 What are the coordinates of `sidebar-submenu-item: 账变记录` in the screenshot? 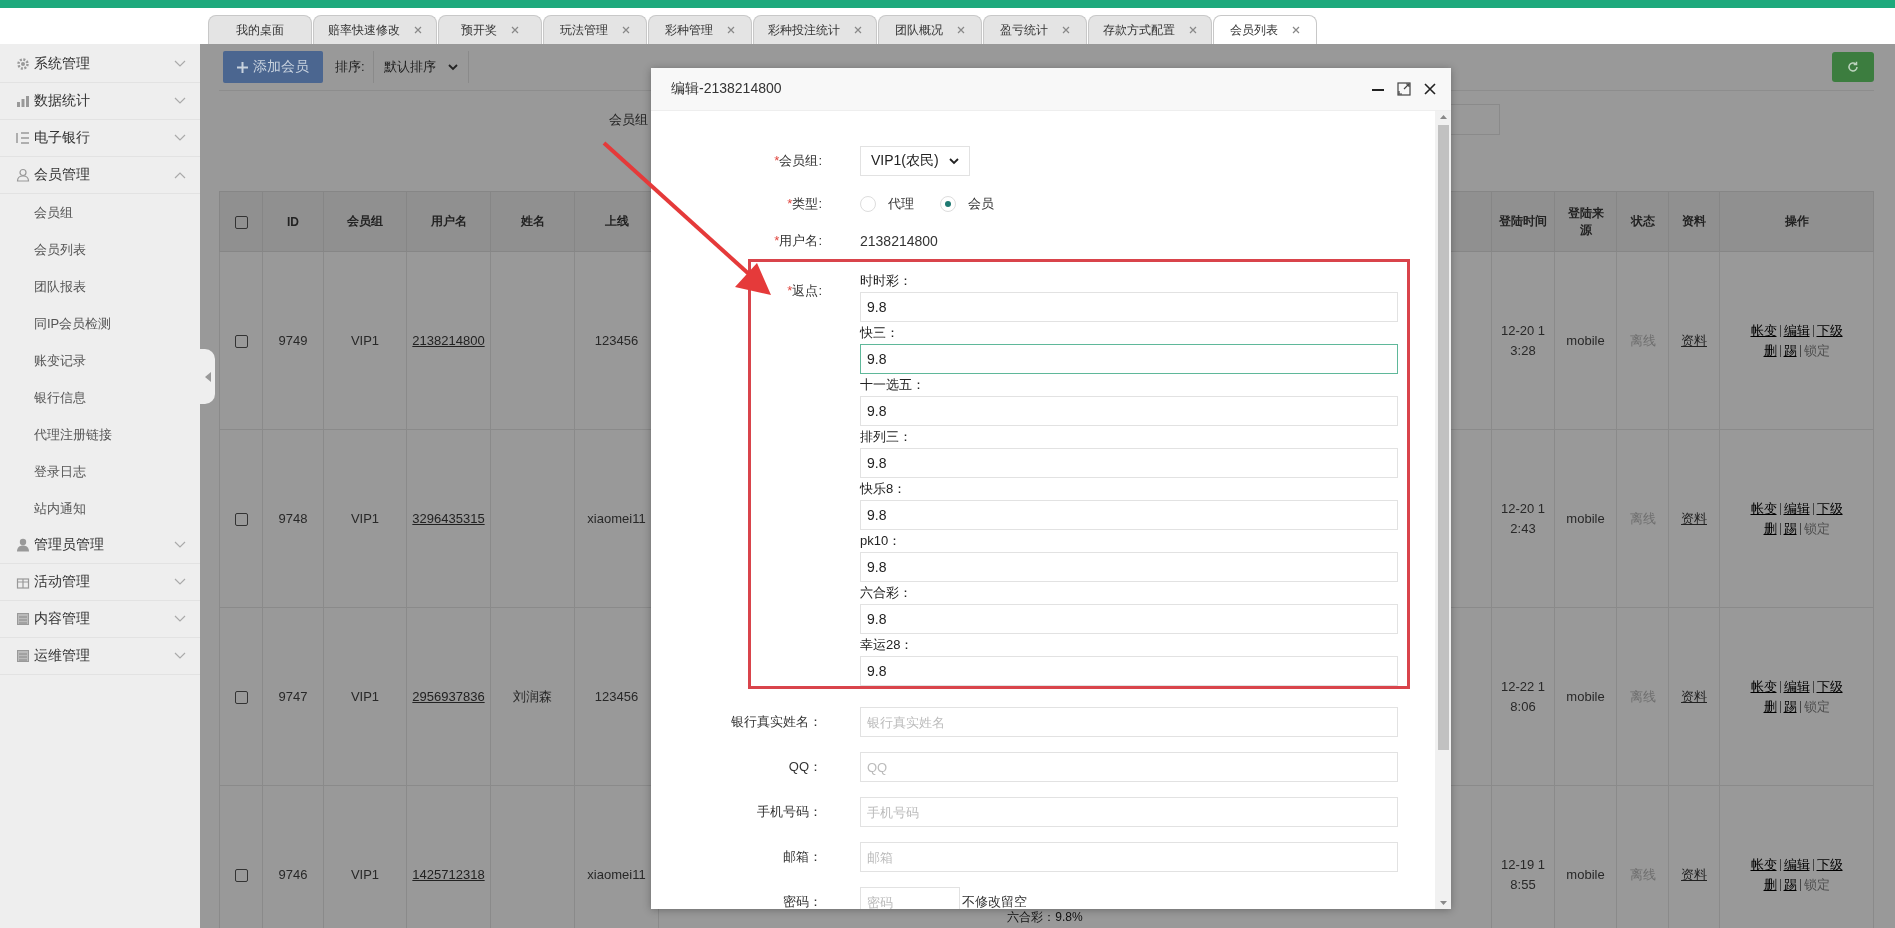 It's located at (100, 360).